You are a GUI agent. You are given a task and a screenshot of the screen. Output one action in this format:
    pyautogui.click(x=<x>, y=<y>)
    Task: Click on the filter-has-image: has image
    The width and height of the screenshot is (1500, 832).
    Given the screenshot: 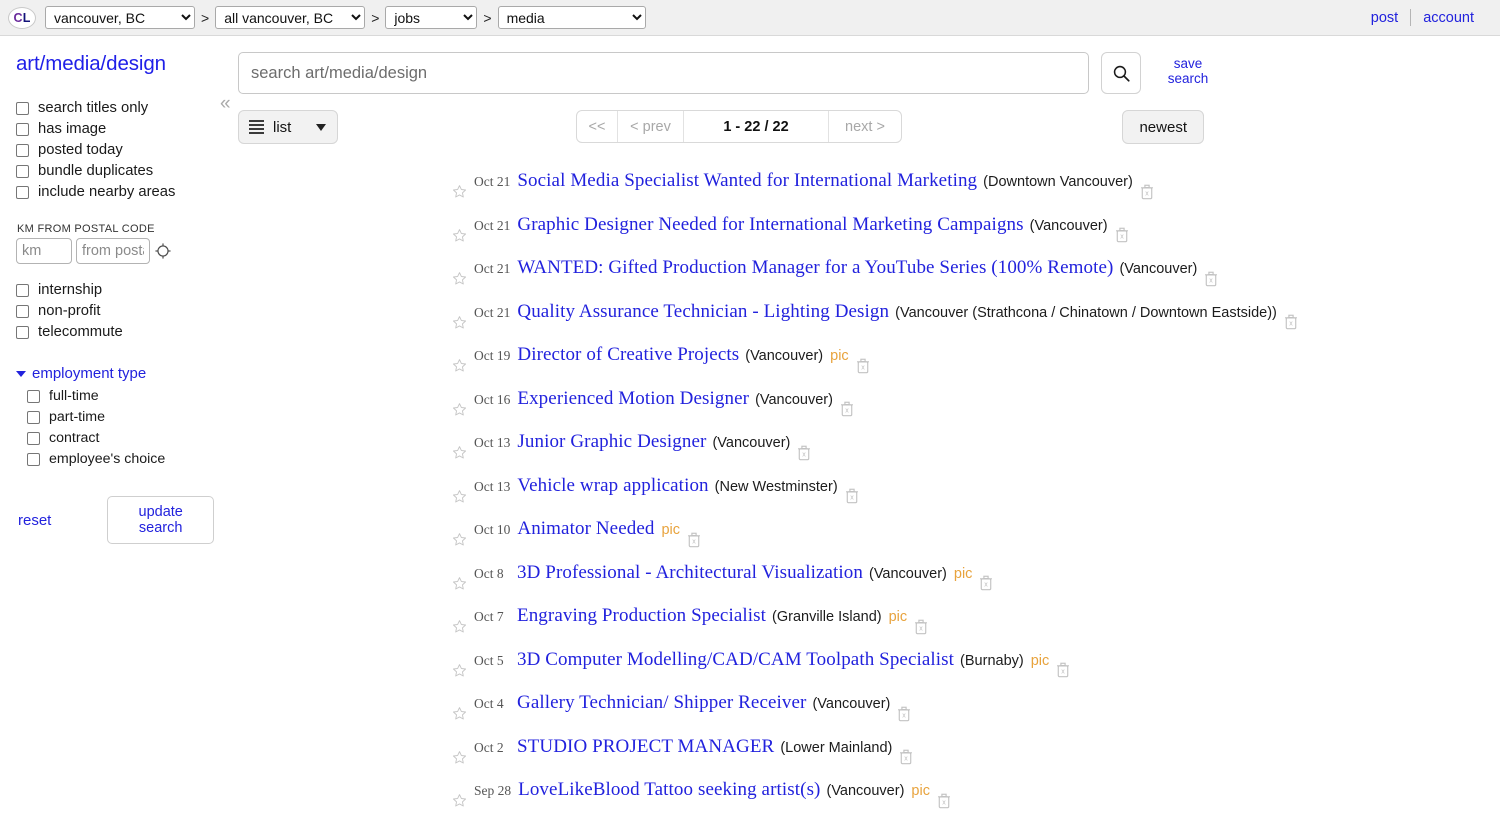 What is the action you would take?
    pyautogui.click(x=114, y=129)
    